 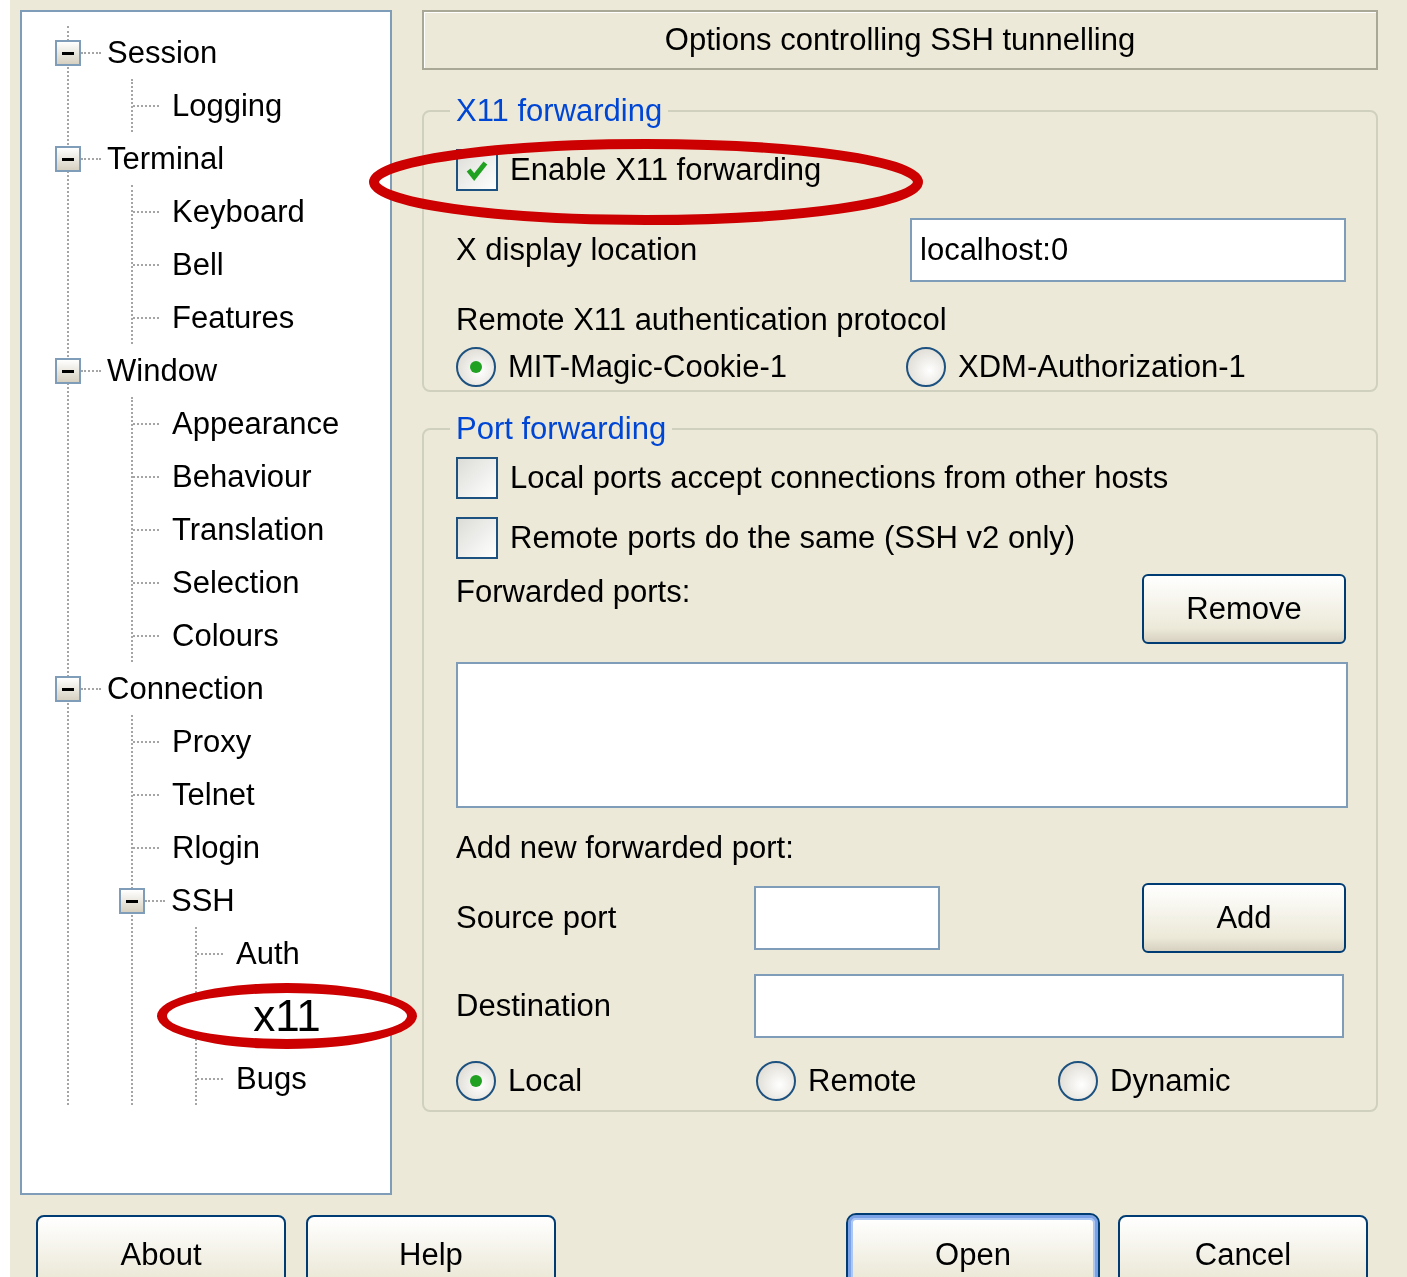 What do you see at coordinates (287, 1016) in the screenshot?
I see `annotation-callout: x11` at bounding box center [287, 1016].